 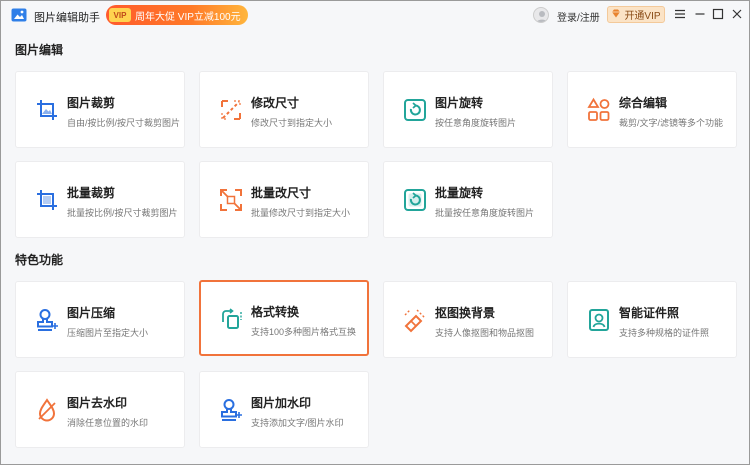 I want to click on card-image-crop: 图片裁剪 自由/按比例/按尺寸裁剪图片, so click(x=100, y=109).